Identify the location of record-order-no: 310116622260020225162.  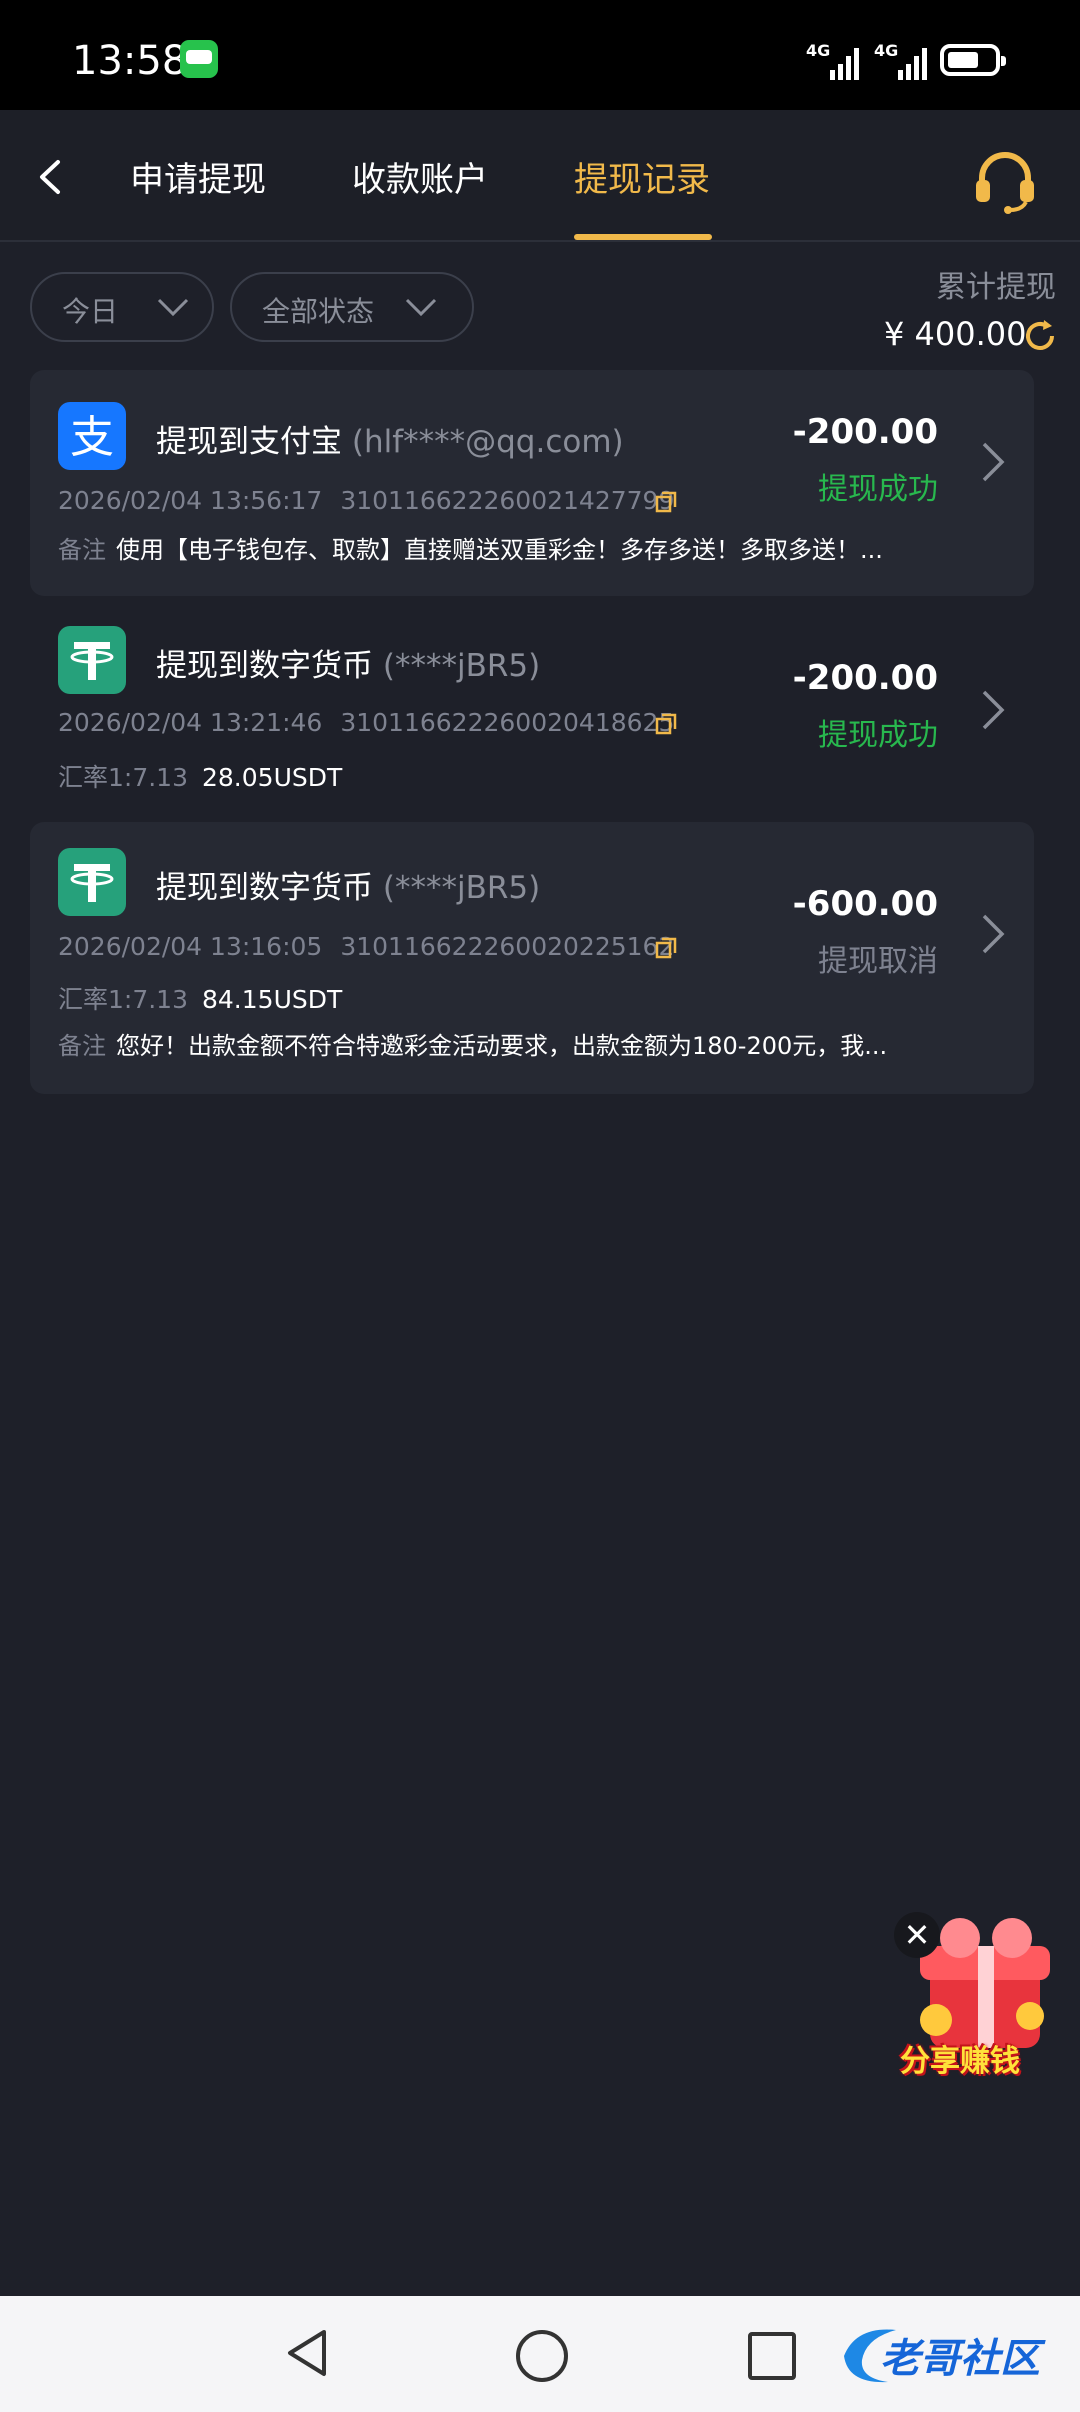
(507, 946).